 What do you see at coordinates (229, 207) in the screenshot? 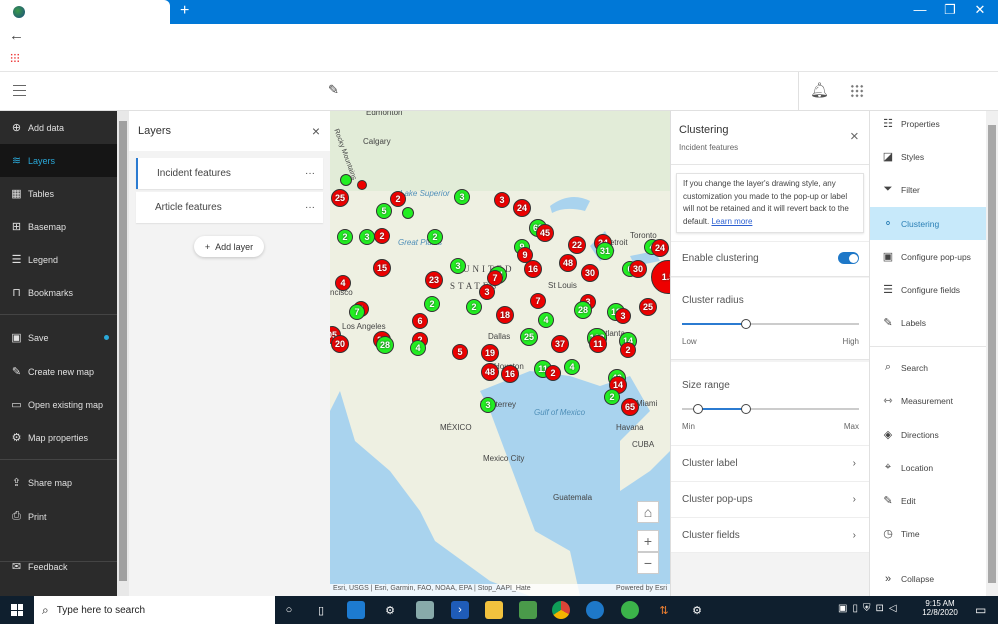
I see `layer-item-article: Article features ···` at bounding box center [229, 207].